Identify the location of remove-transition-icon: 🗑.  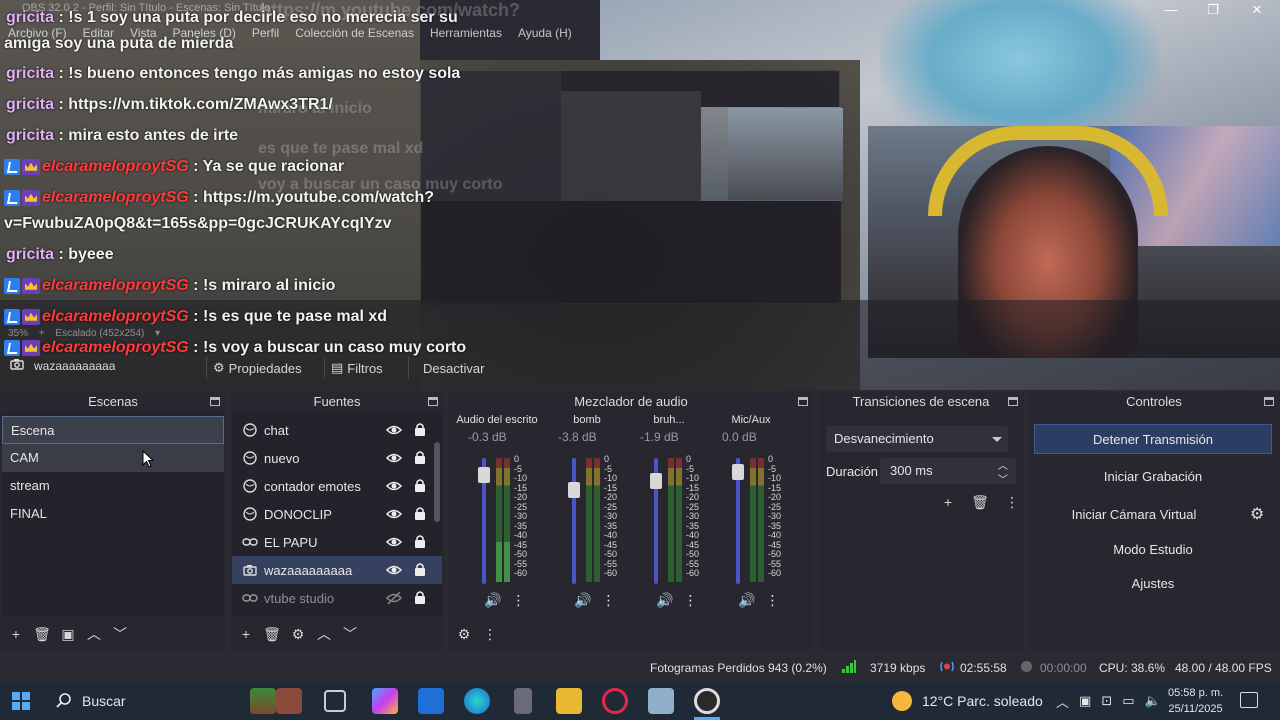
(980, 502).